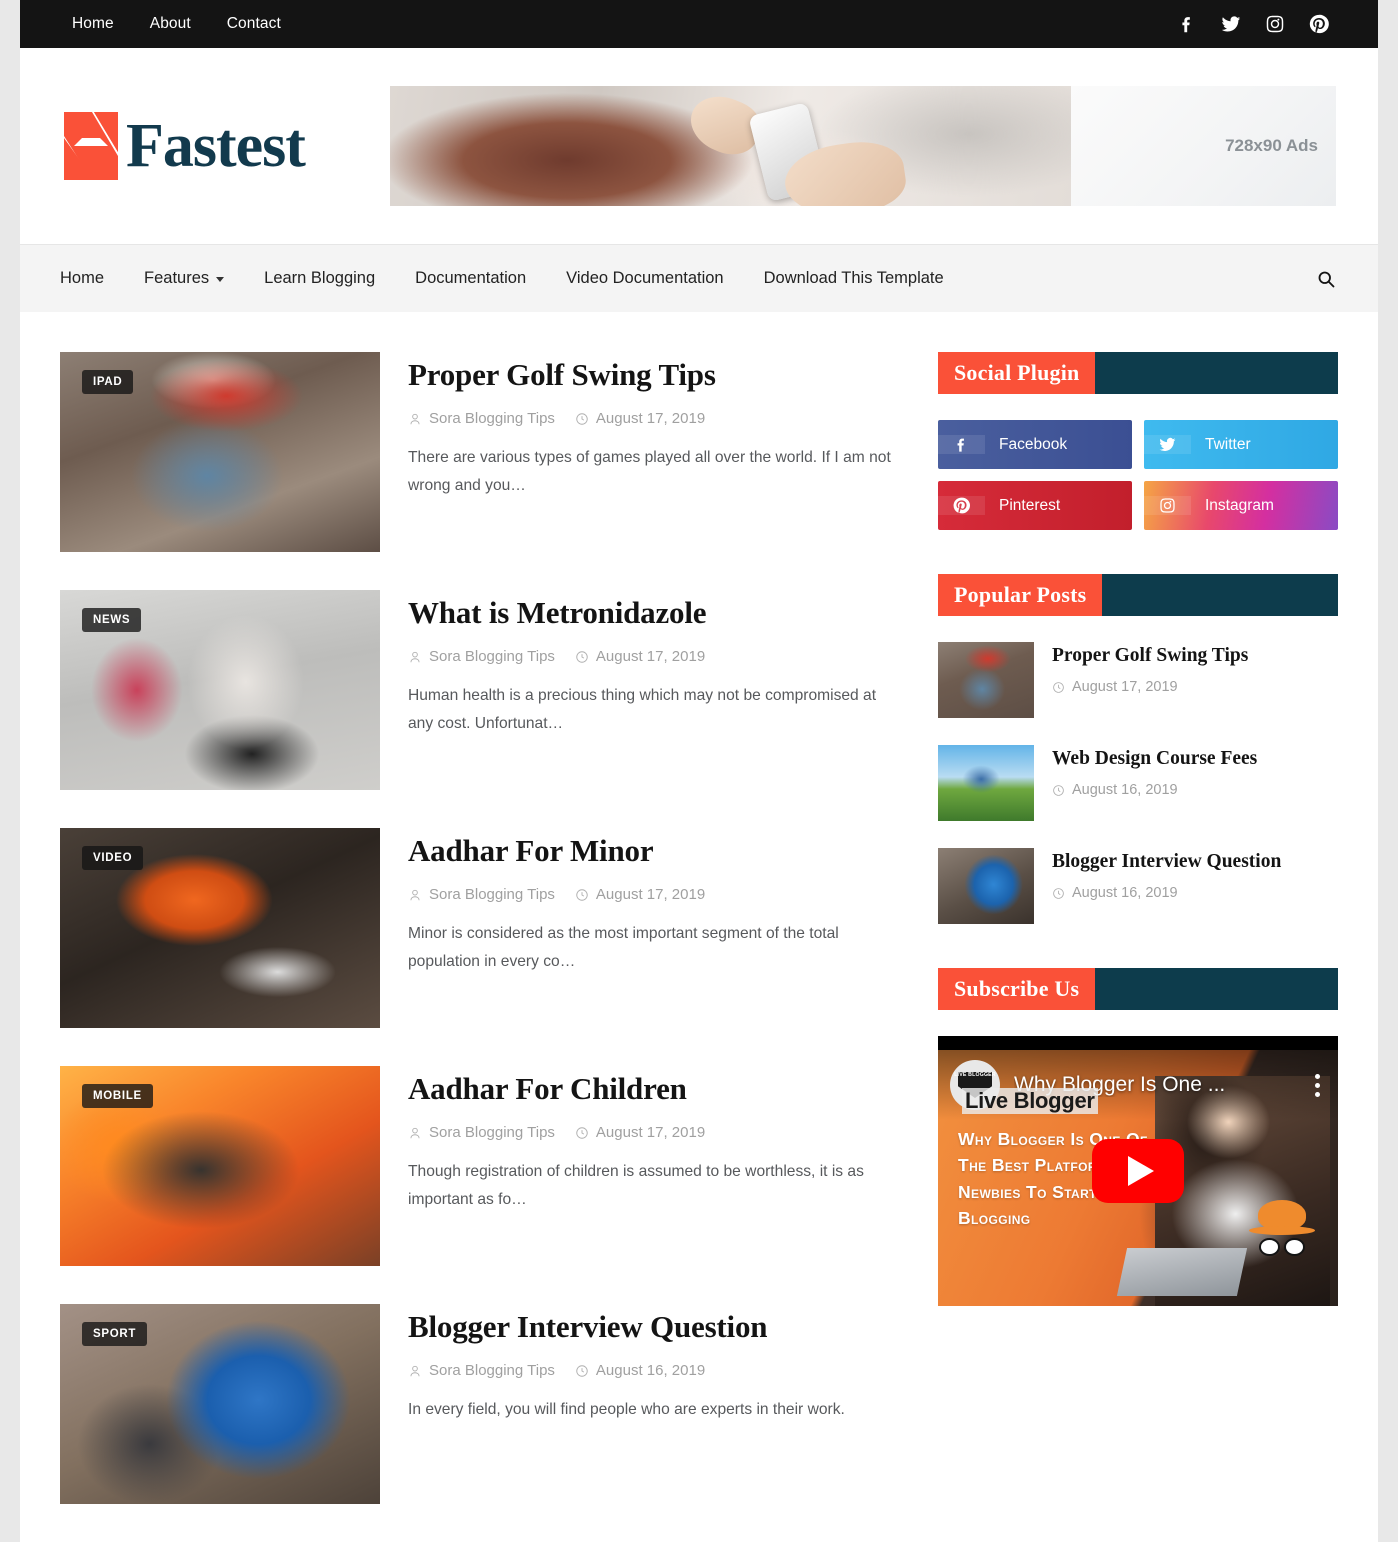 The image size is (1398, 1542). Describe the element at coordinates (82, 278) in the screenshot. I see `nav-item-label: Home` at that location.